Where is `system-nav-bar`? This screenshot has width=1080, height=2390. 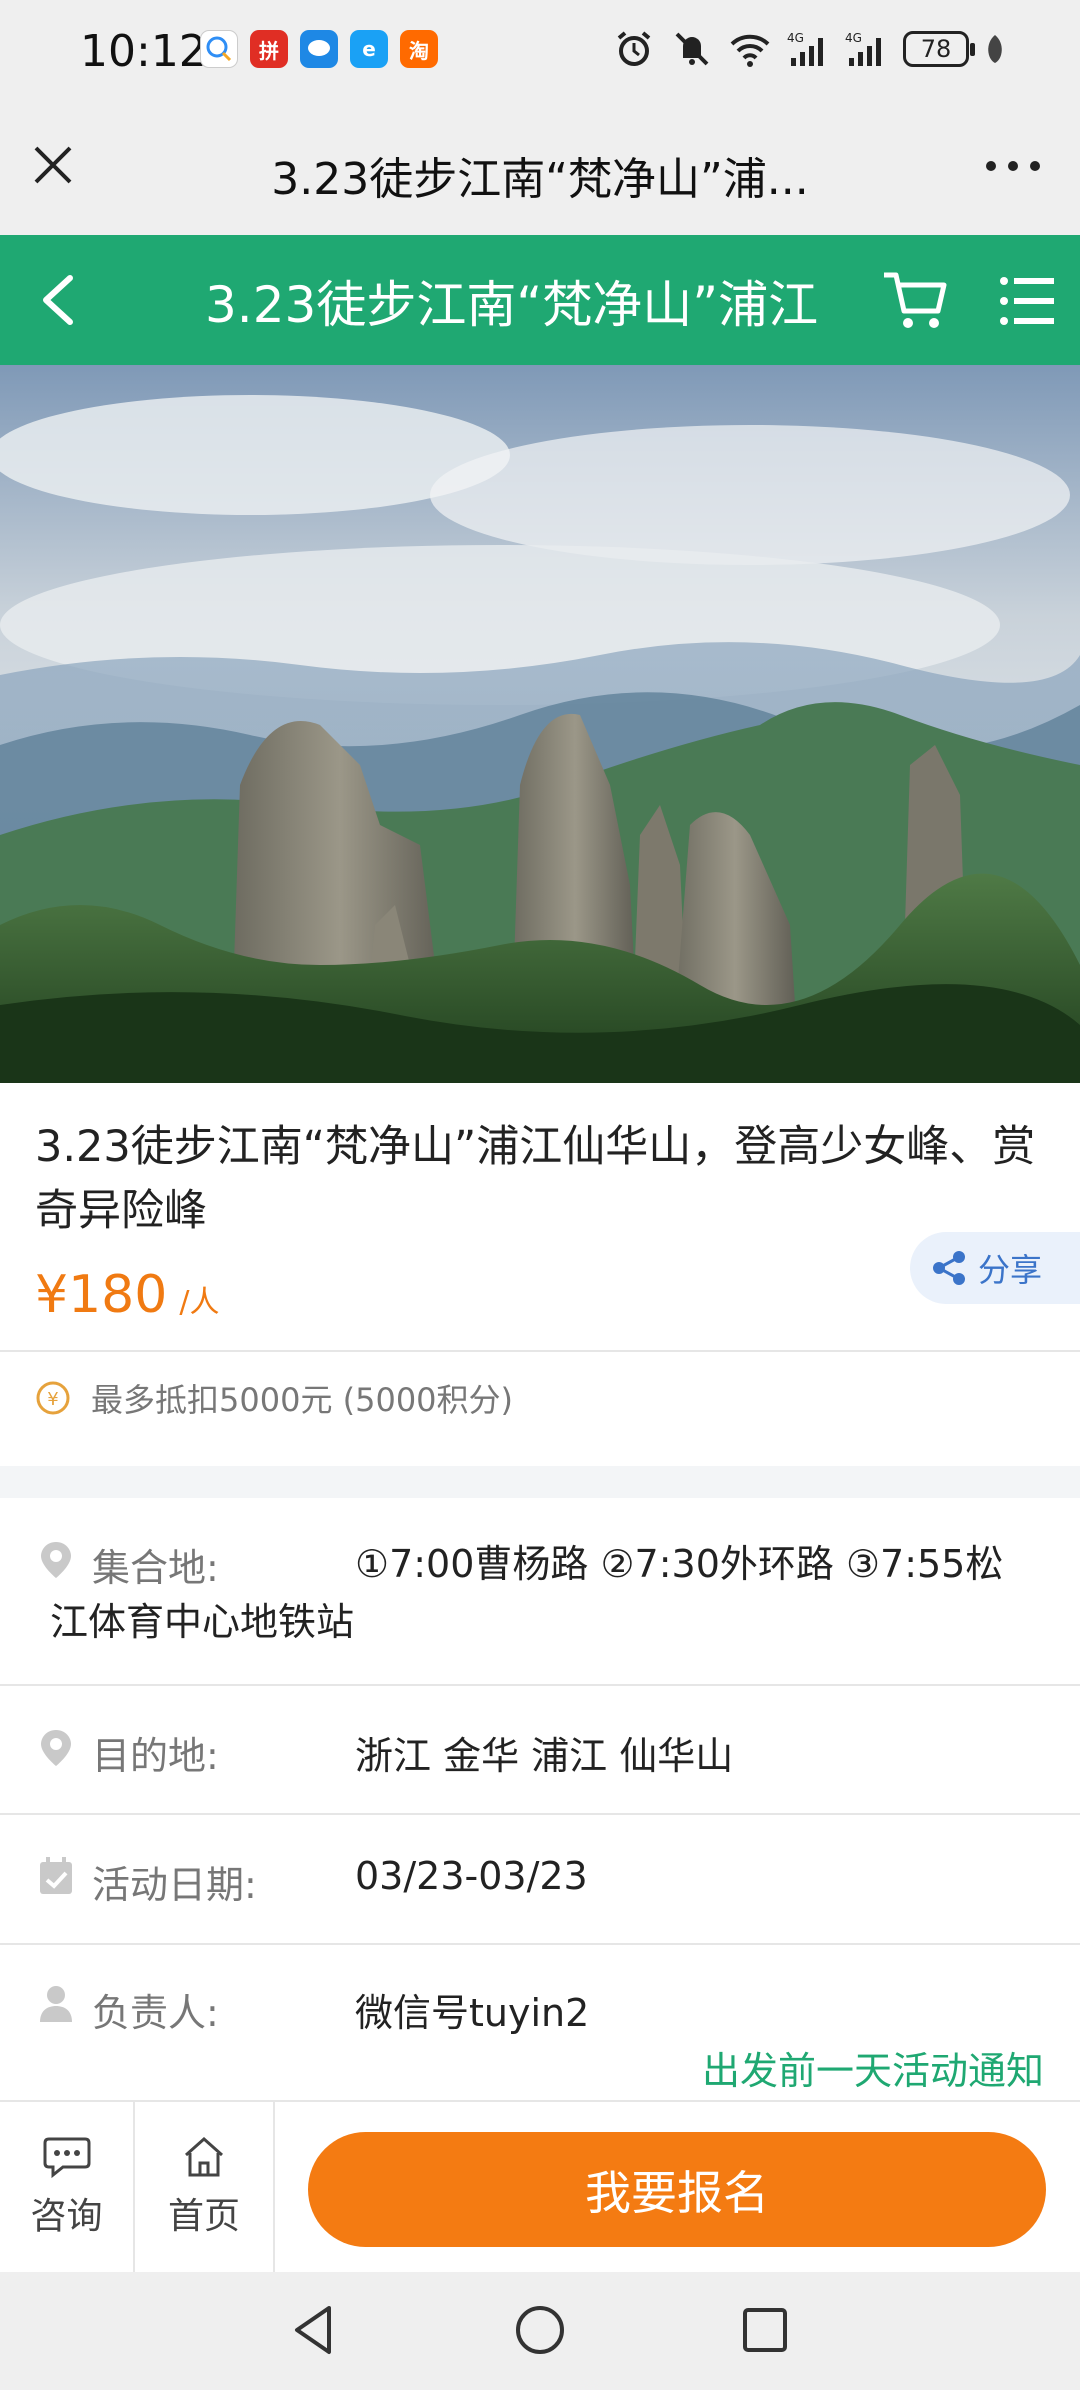 system-nav-bar is located at coordinates (540, 2331).